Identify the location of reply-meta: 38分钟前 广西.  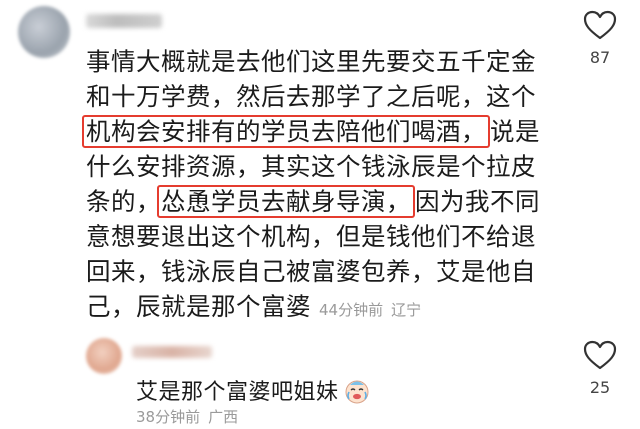
(187, 416).